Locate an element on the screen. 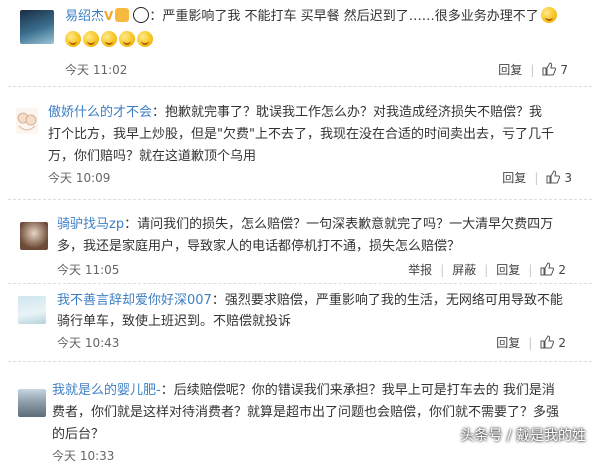  comment-line: ：抱歉就完事了？耽误我工作怎么办？对我造成经济损失不赔偿？我 is located at coordinates (347, 112).